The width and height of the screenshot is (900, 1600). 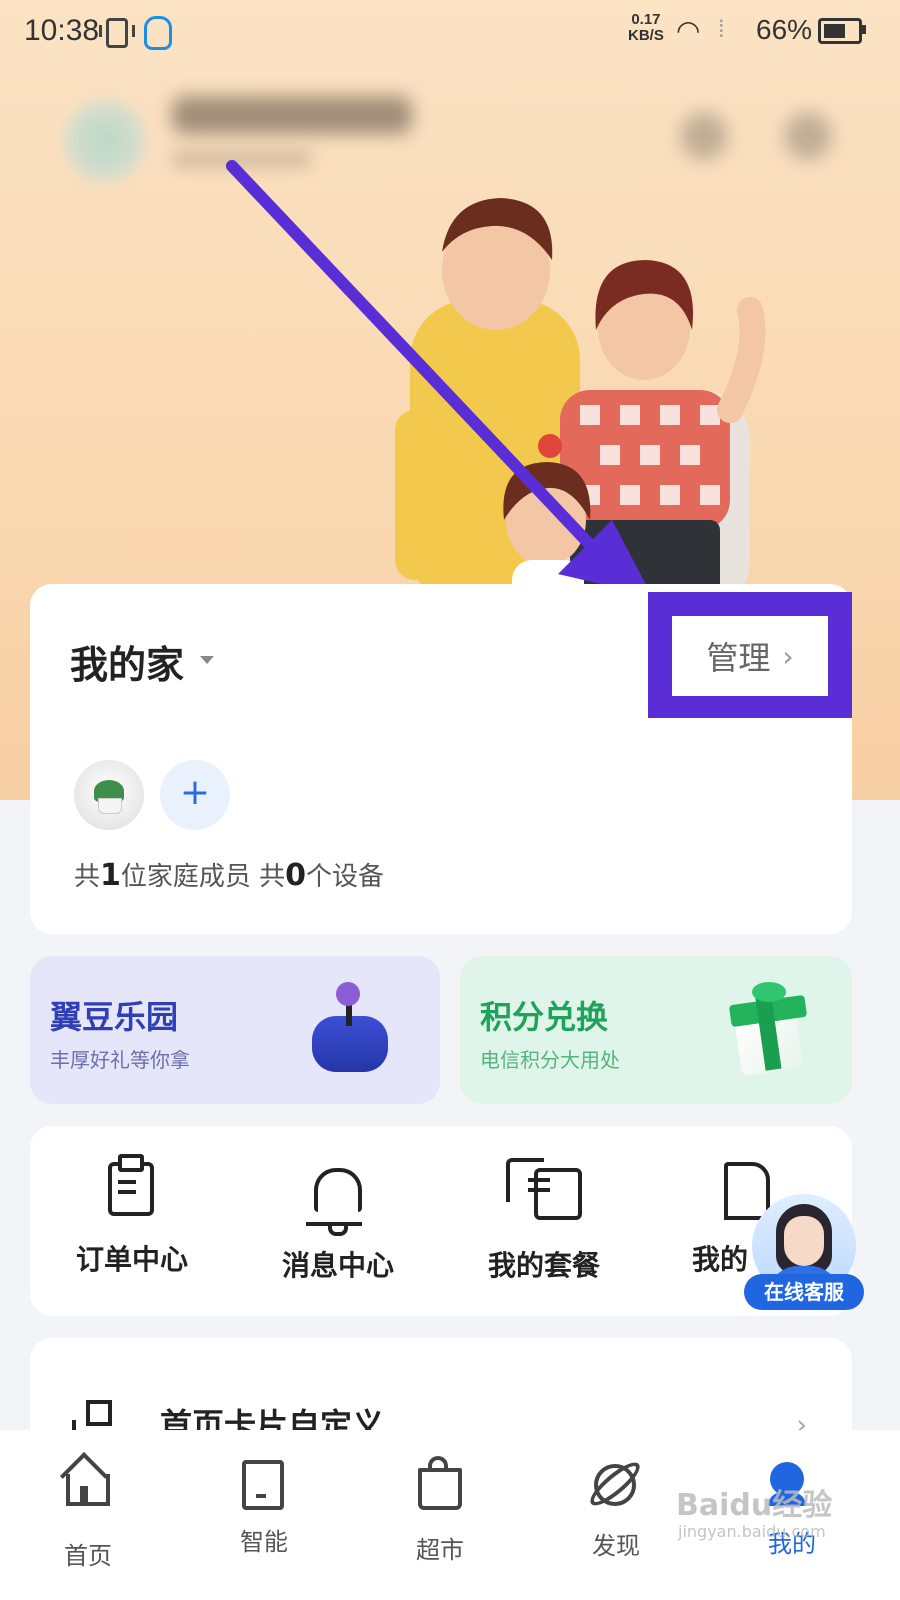 I want to click on network-speed-value: 0.17, so click(x=646, y=19).